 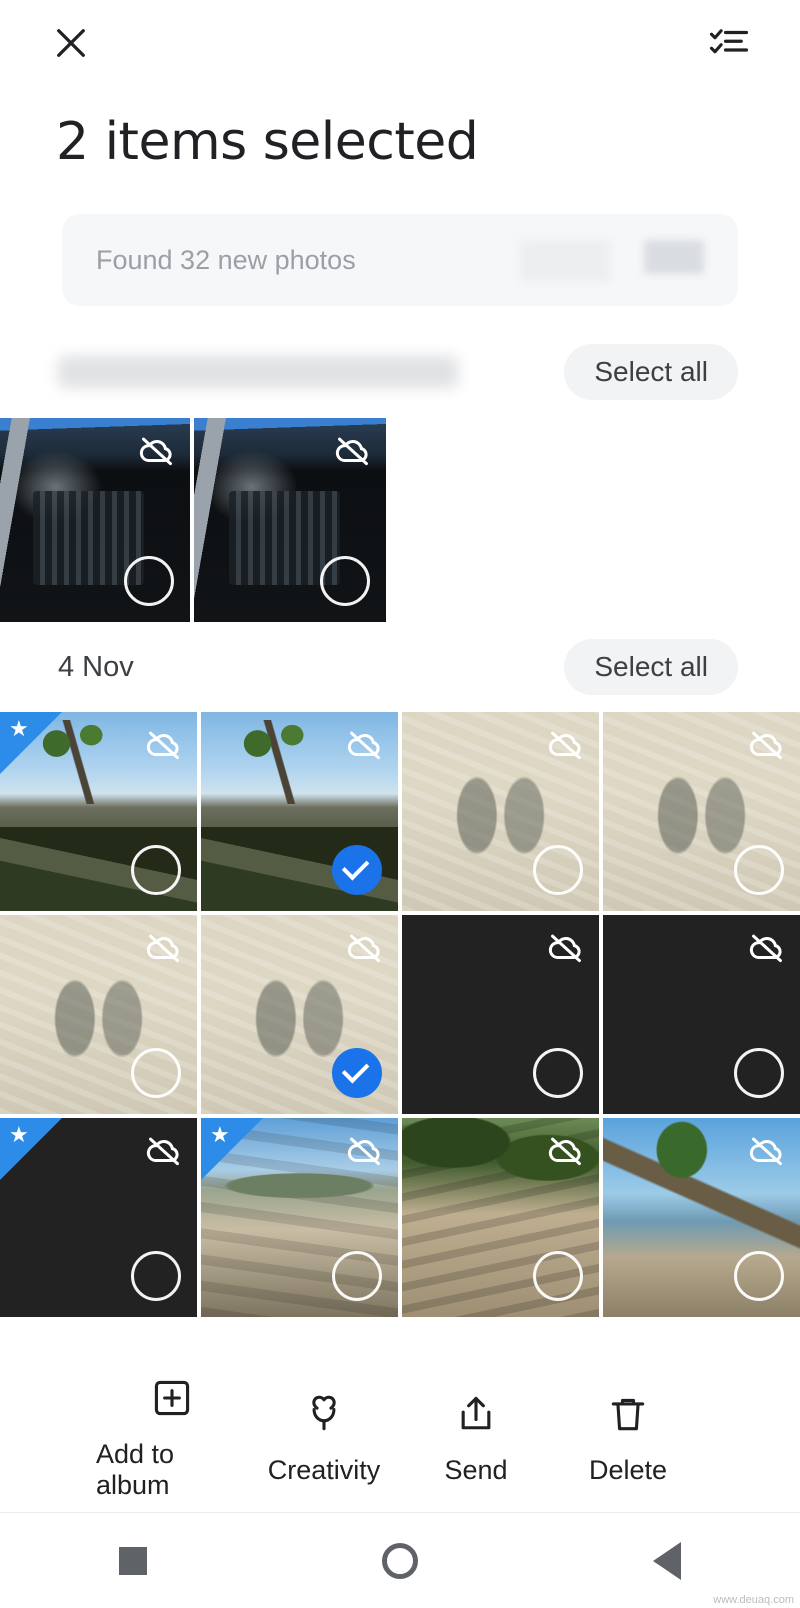 I want to click on page-title: 2 items selected, so click(x=267, y=142).